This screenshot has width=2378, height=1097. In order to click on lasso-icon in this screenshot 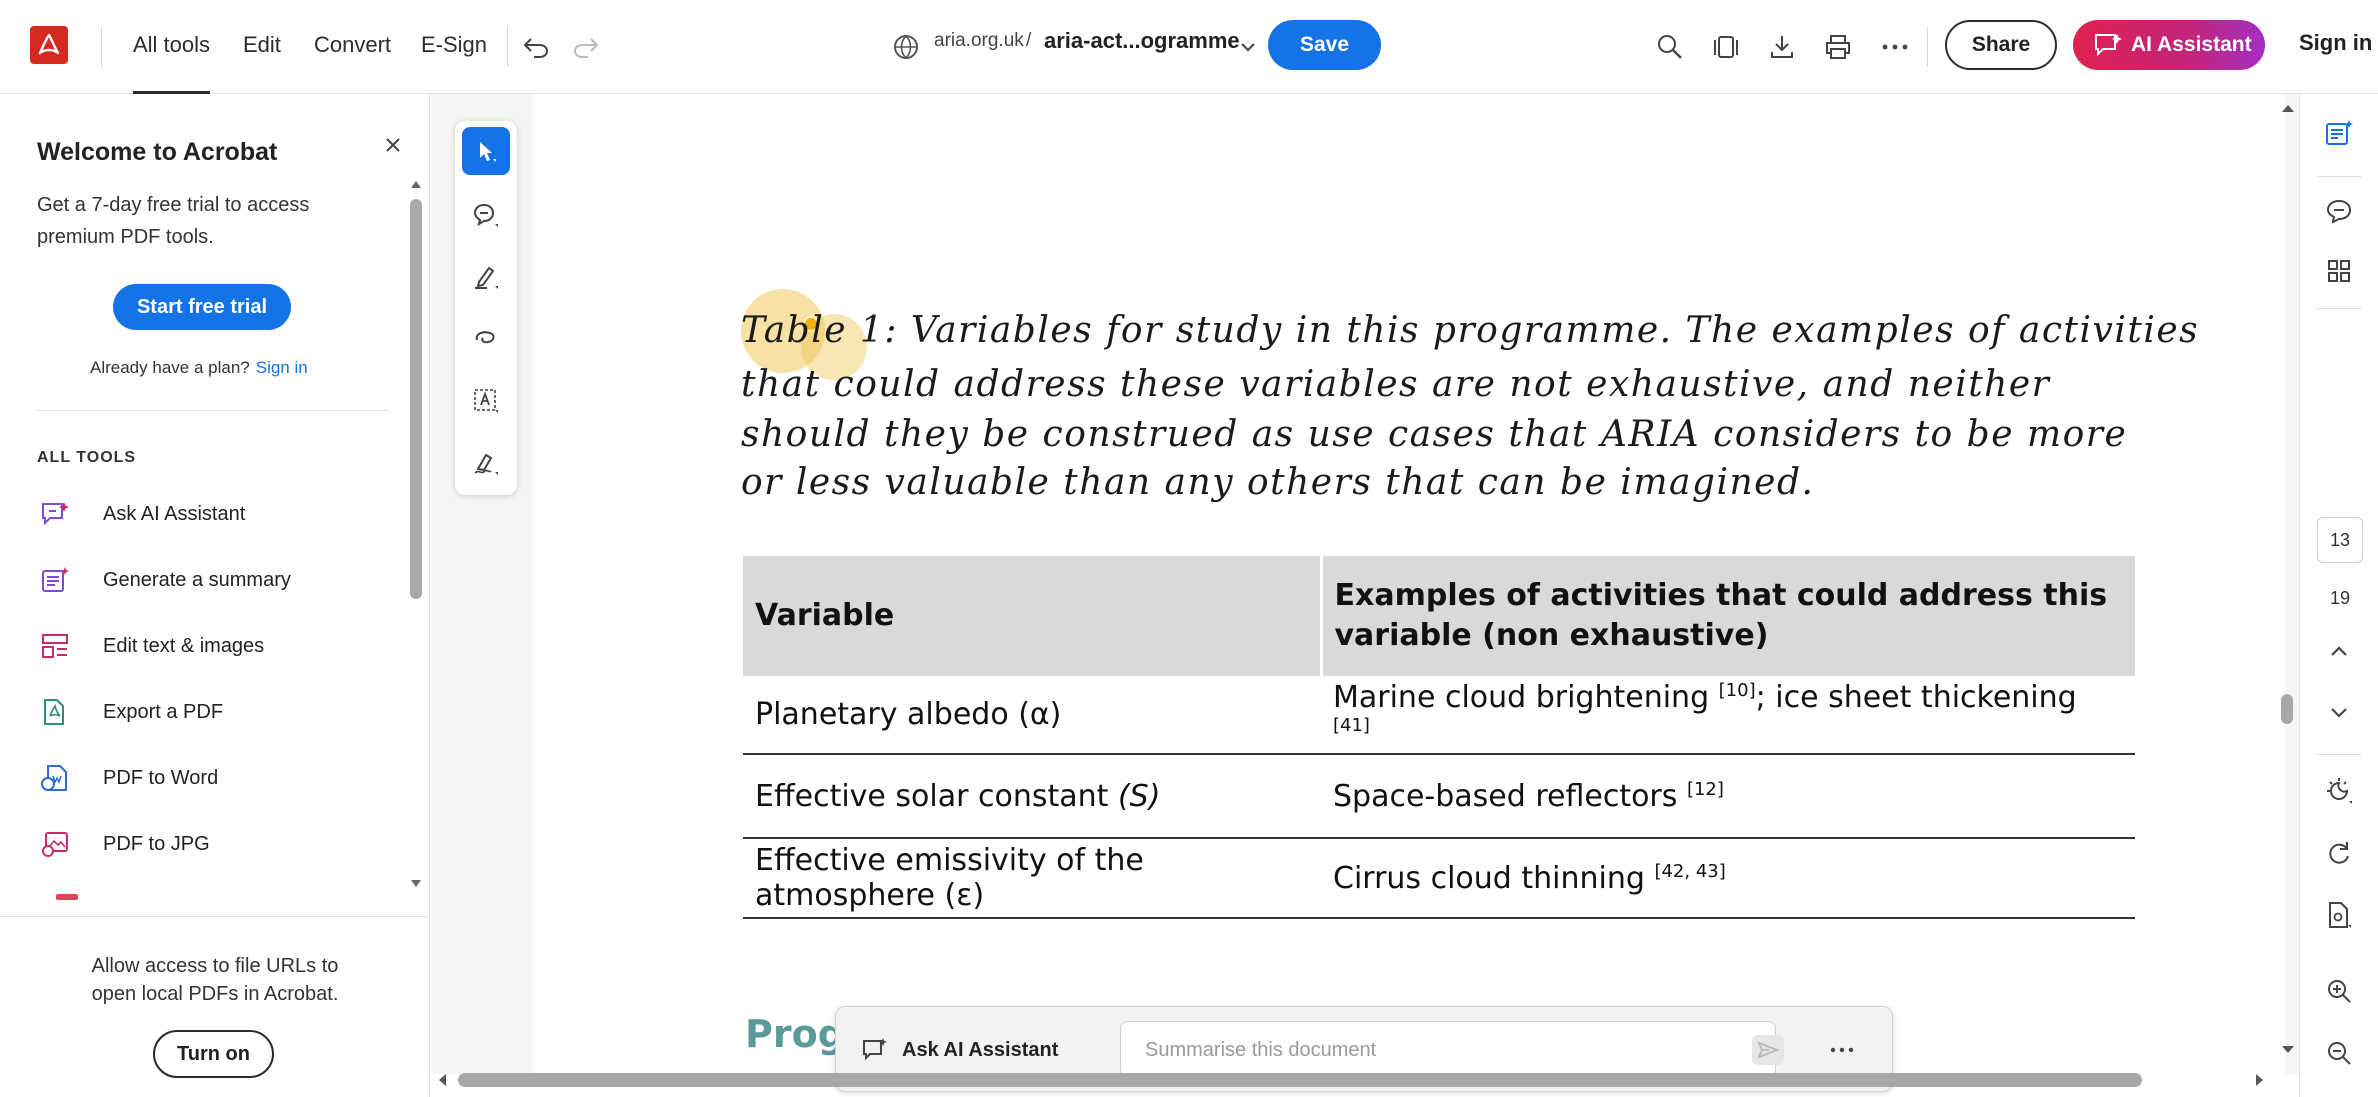, I will do `click(485, 337)`.